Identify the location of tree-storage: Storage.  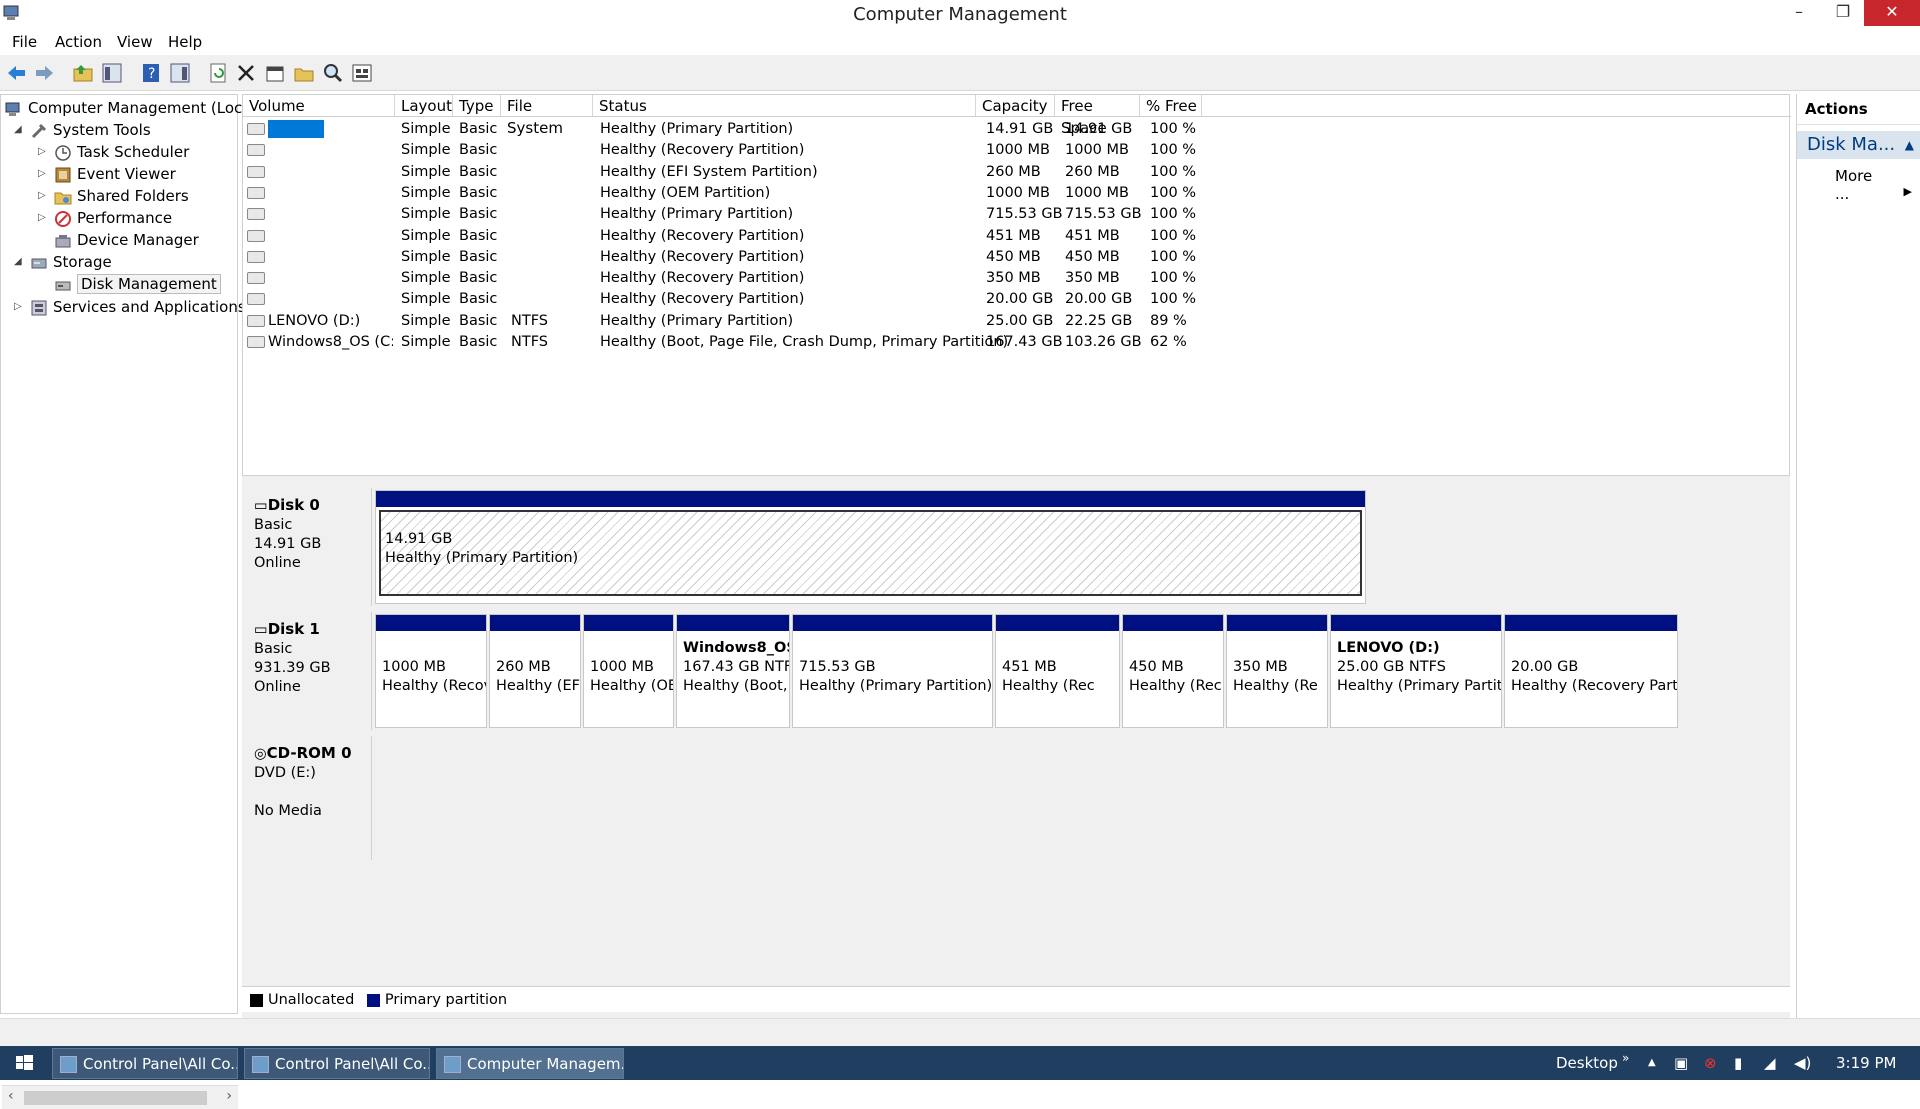
(71, 262).